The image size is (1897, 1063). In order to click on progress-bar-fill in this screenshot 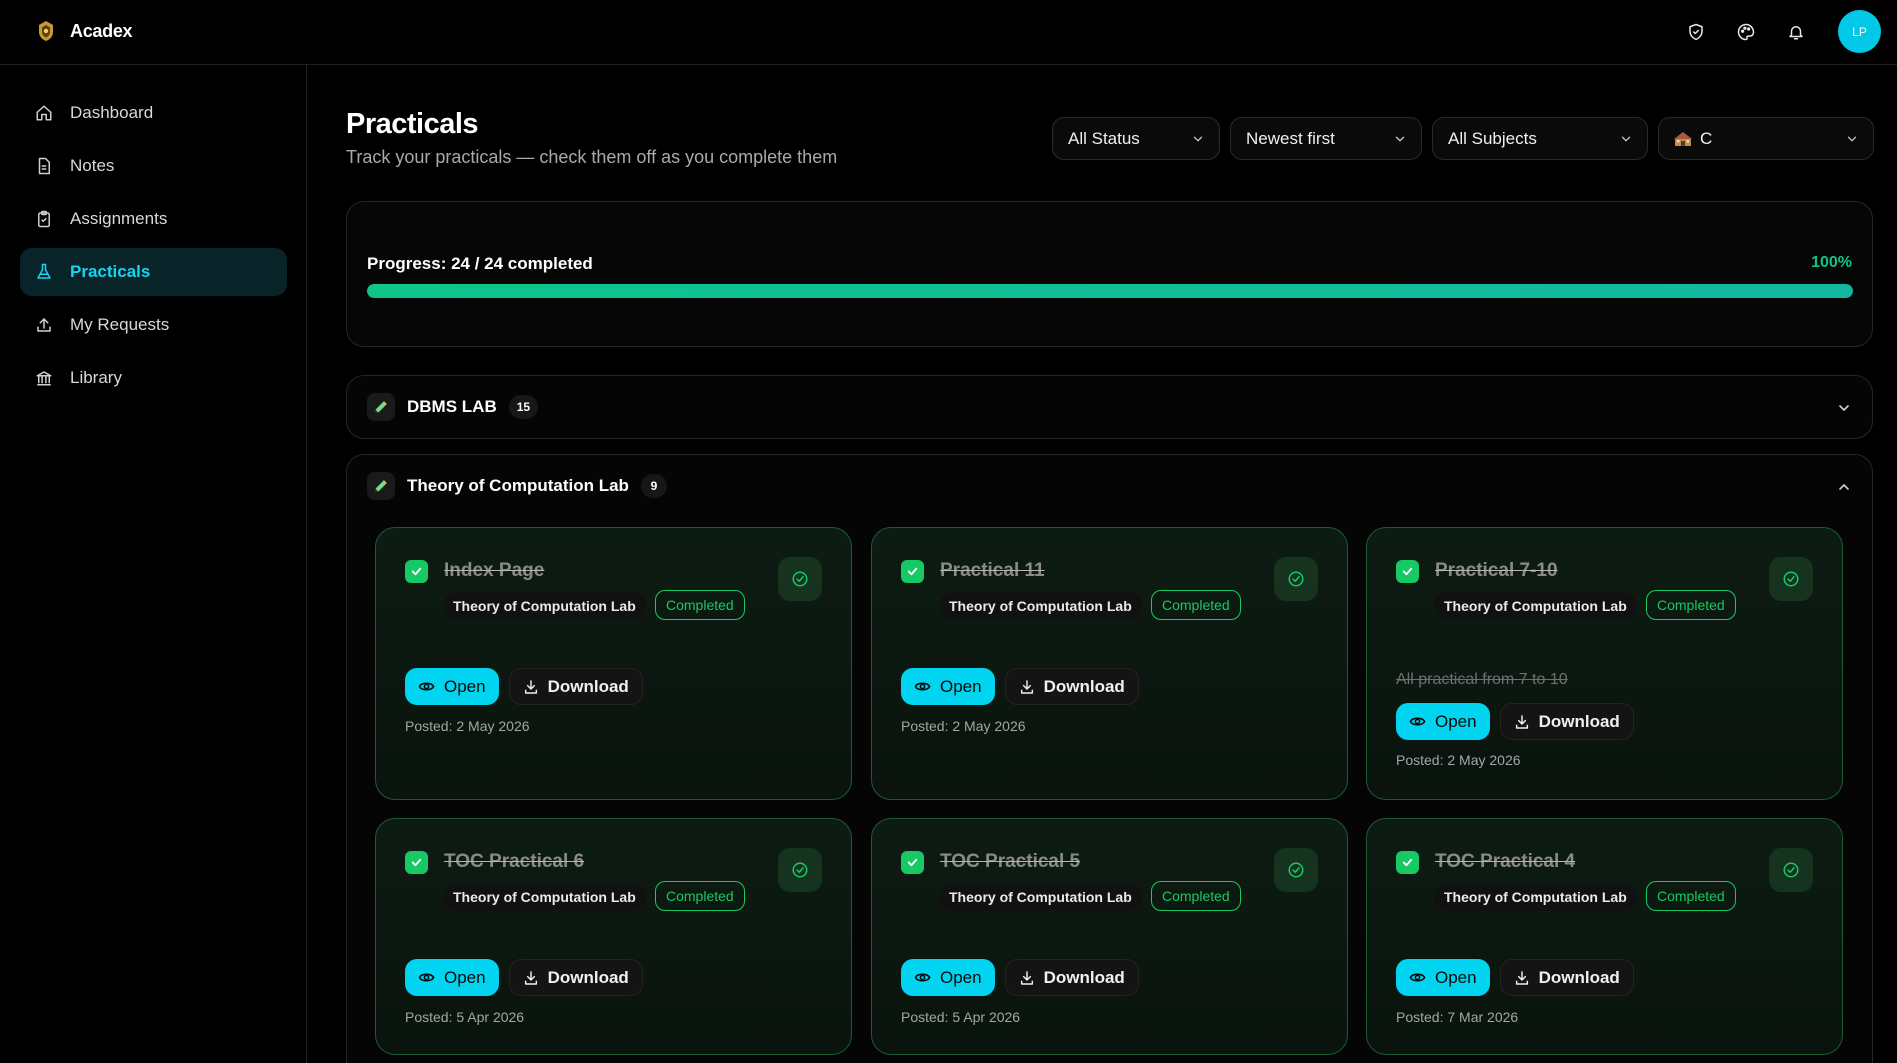, I will do `click(1110, 291)`.